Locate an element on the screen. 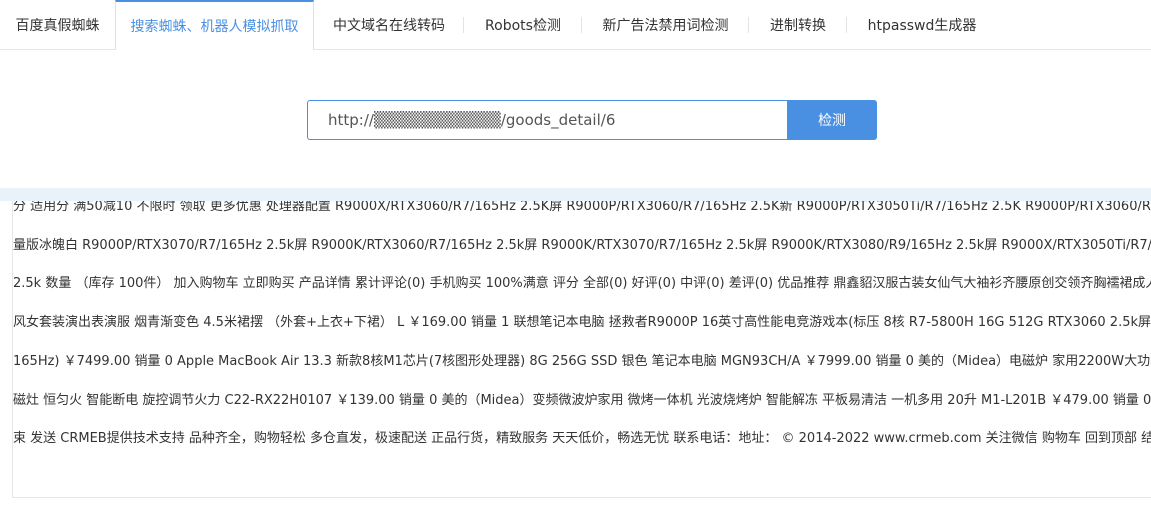 This screenshot has height=516, width=1151. tab-base-conversion: 进制转换 is located at coordinates (798, 24).